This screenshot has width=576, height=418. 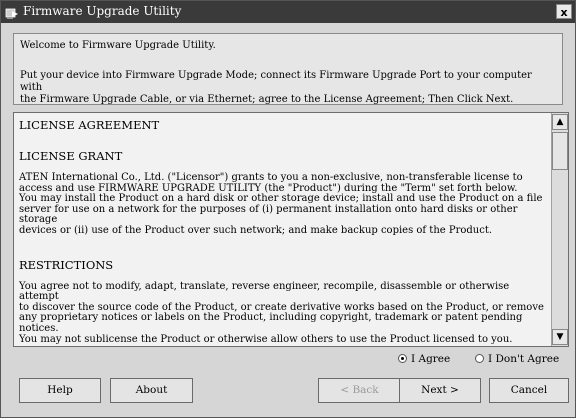 I want to click on disagree-radio, so click(x=479, y=358).